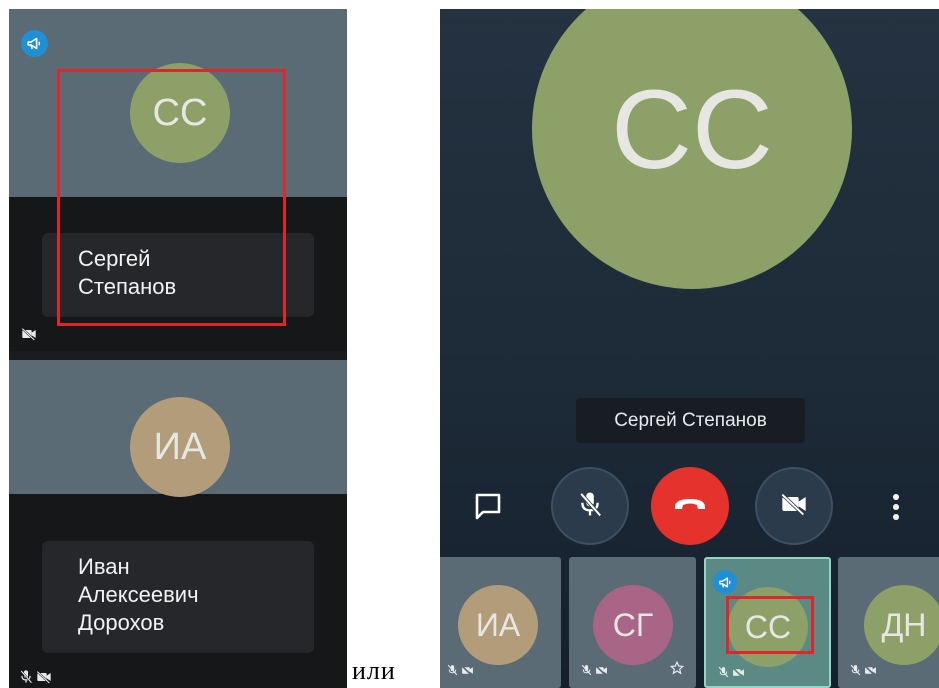 This screenshot has width=939, height=688. I want to click on avatar: ДН, so click(901, 625).